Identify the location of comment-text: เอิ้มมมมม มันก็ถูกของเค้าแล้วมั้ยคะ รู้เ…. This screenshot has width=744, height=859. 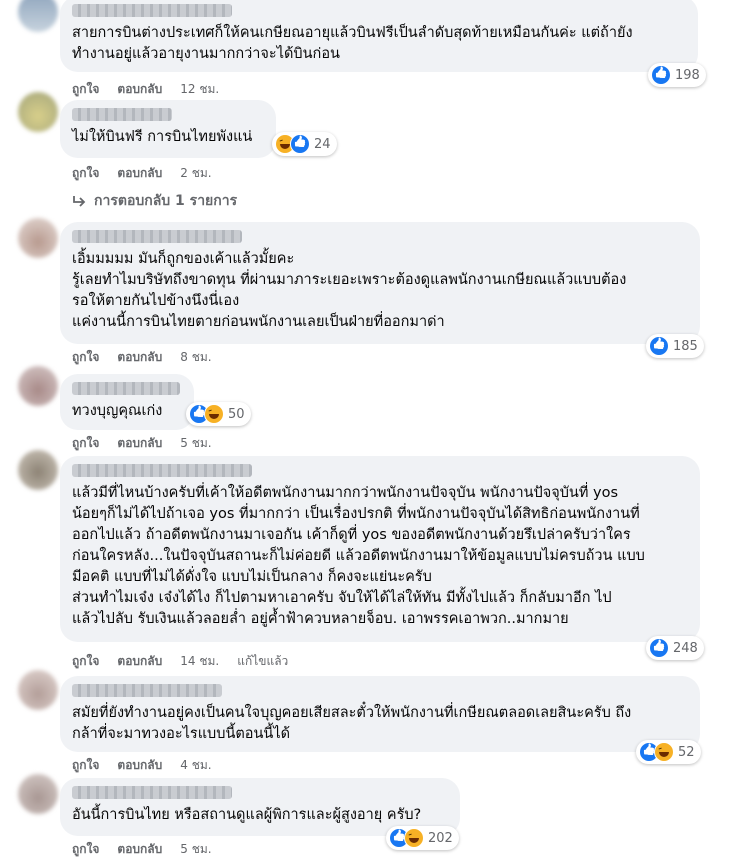
(349, 290).